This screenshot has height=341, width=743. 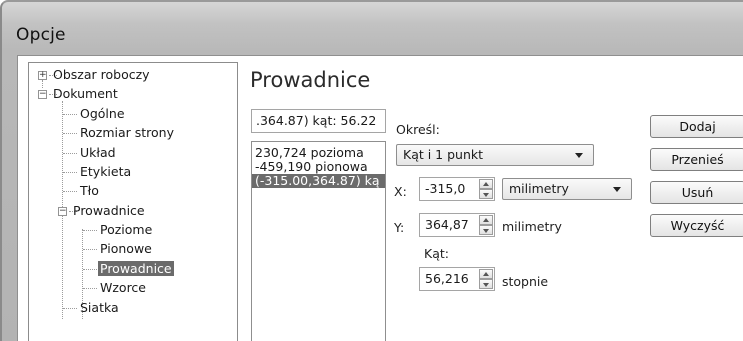 I want to click on tree-item-label: Pionowe, so click(x=126, y=248).